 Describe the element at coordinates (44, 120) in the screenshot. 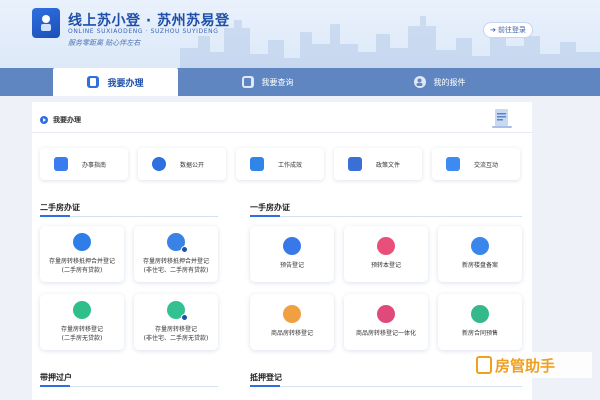

I see `play-icon` at that location.